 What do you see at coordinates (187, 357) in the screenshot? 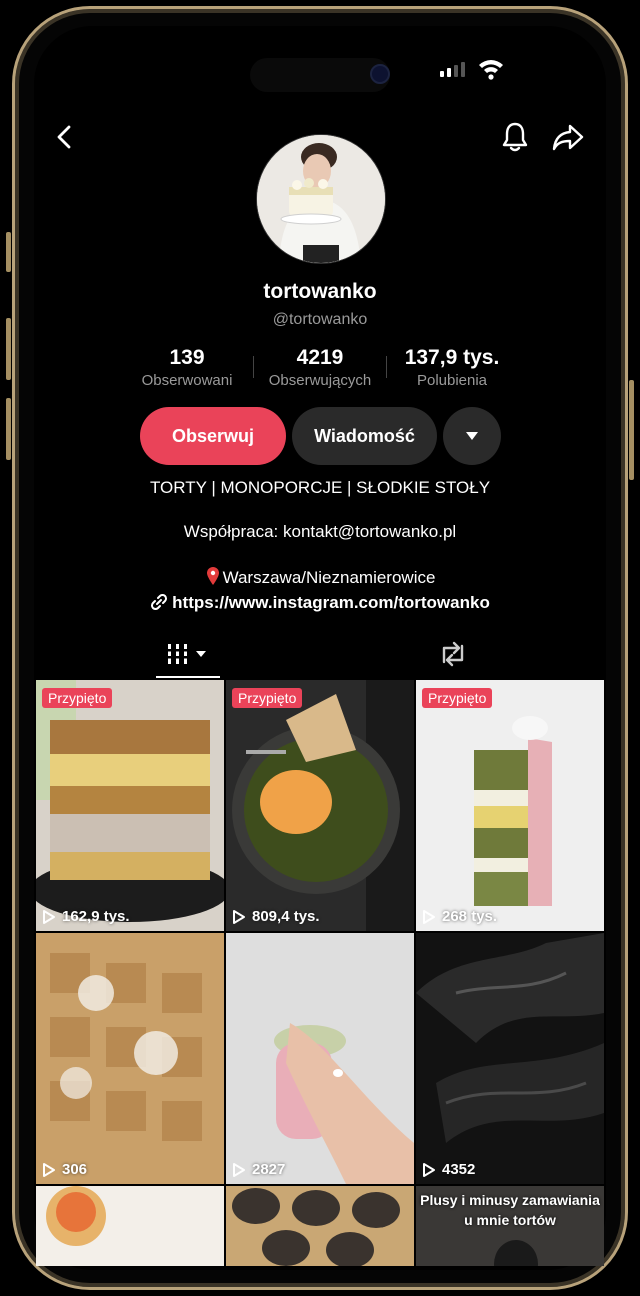
I see `stat-following-value: 139` at bounding box center [187, 357].